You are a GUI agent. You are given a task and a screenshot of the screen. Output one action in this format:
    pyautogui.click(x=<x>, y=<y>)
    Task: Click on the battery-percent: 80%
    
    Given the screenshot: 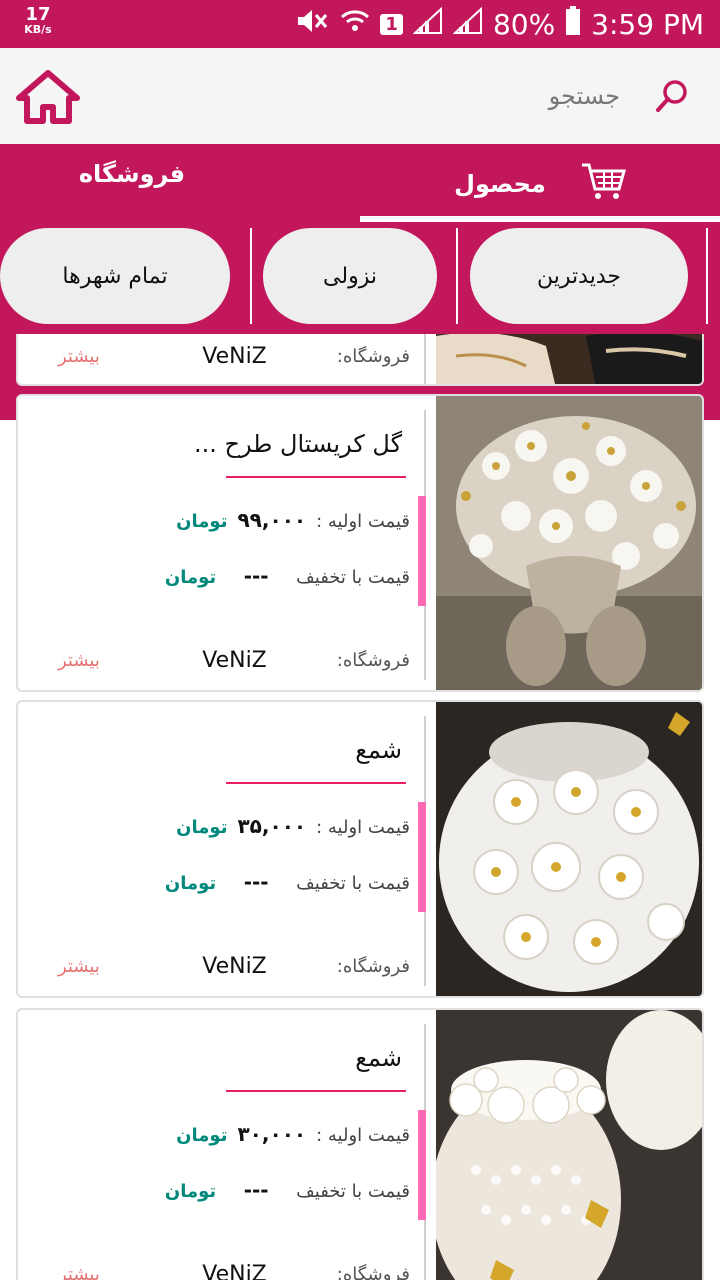 What is the action you would take?
    pyautogui.click(x=524, y=24)
    